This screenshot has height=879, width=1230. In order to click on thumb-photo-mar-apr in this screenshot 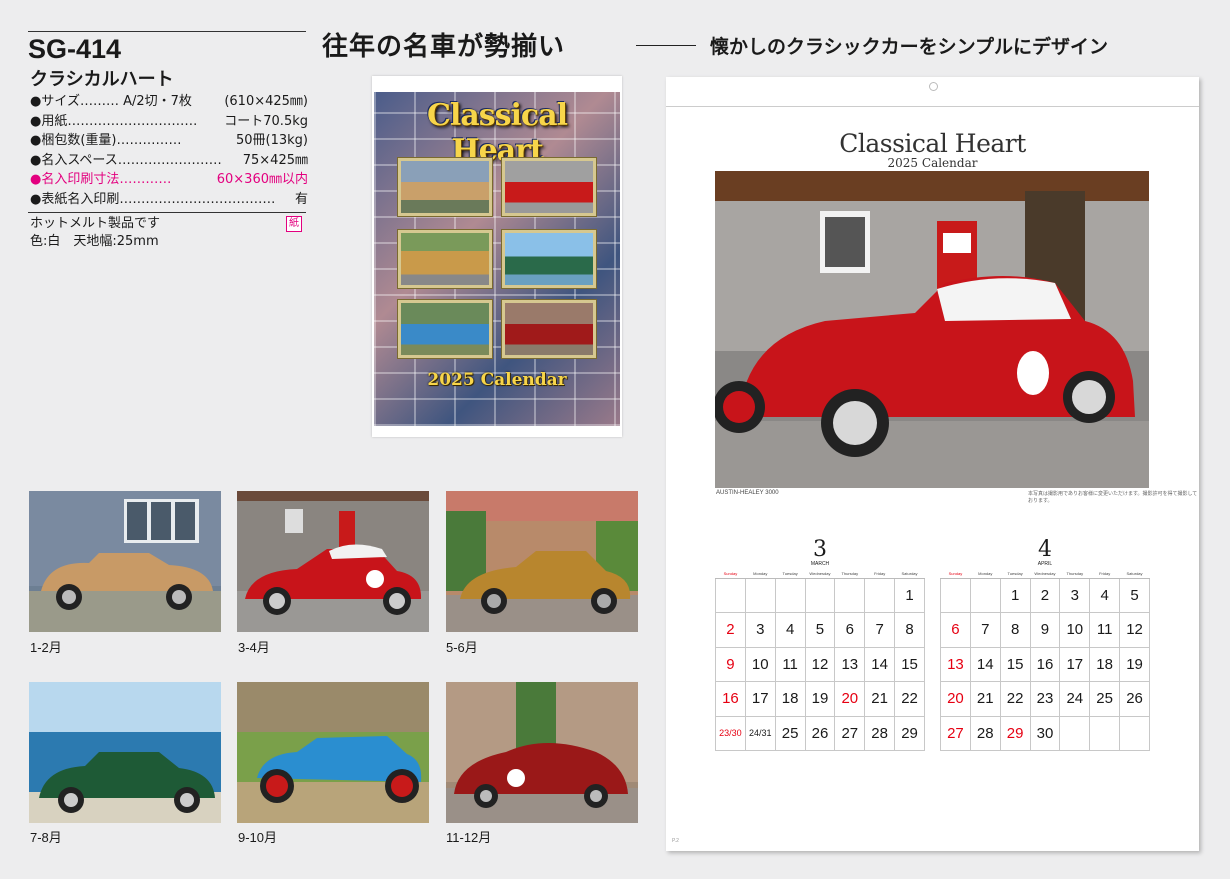, I will do `click(333, 561)`.